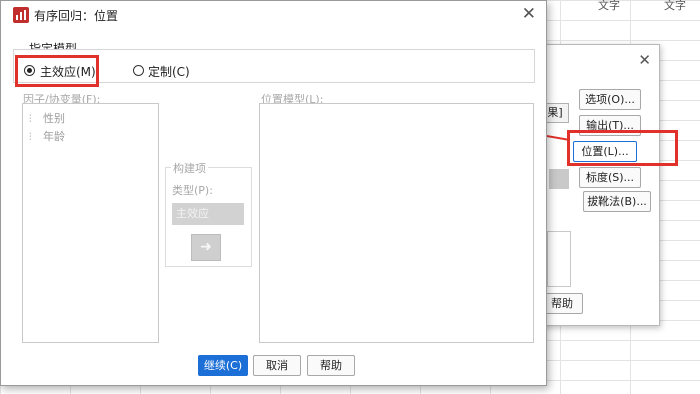 This screenshot has height=394, width=700. What do you see at coordinates (21, 15) in the screenshot?
I see `app-icon` at bounding box center [21, 15].